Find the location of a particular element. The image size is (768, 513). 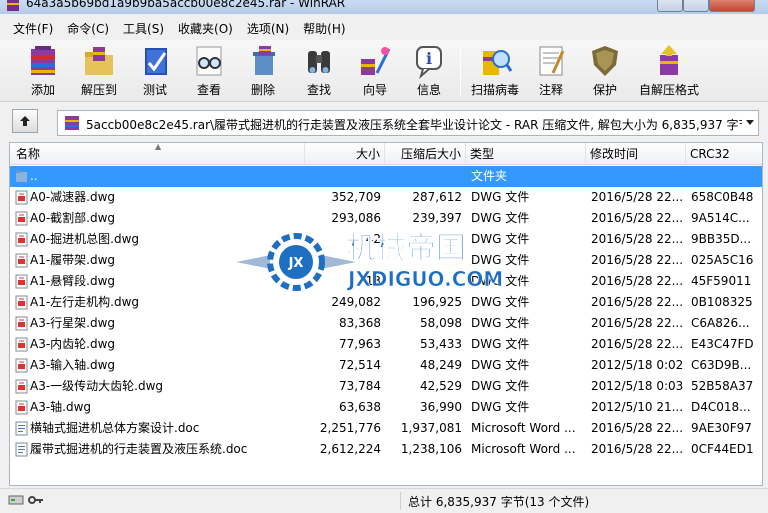

virus-scan-button: 扫描病毒 is located at coordinates (495, 71).